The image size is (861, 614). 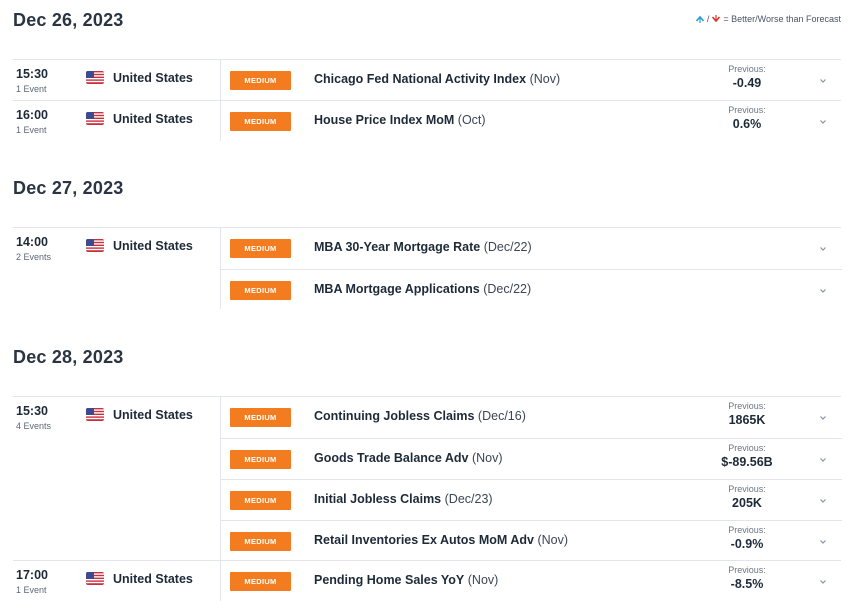 I want to click on previous-value: -0.49, so click(x=747, y=83).